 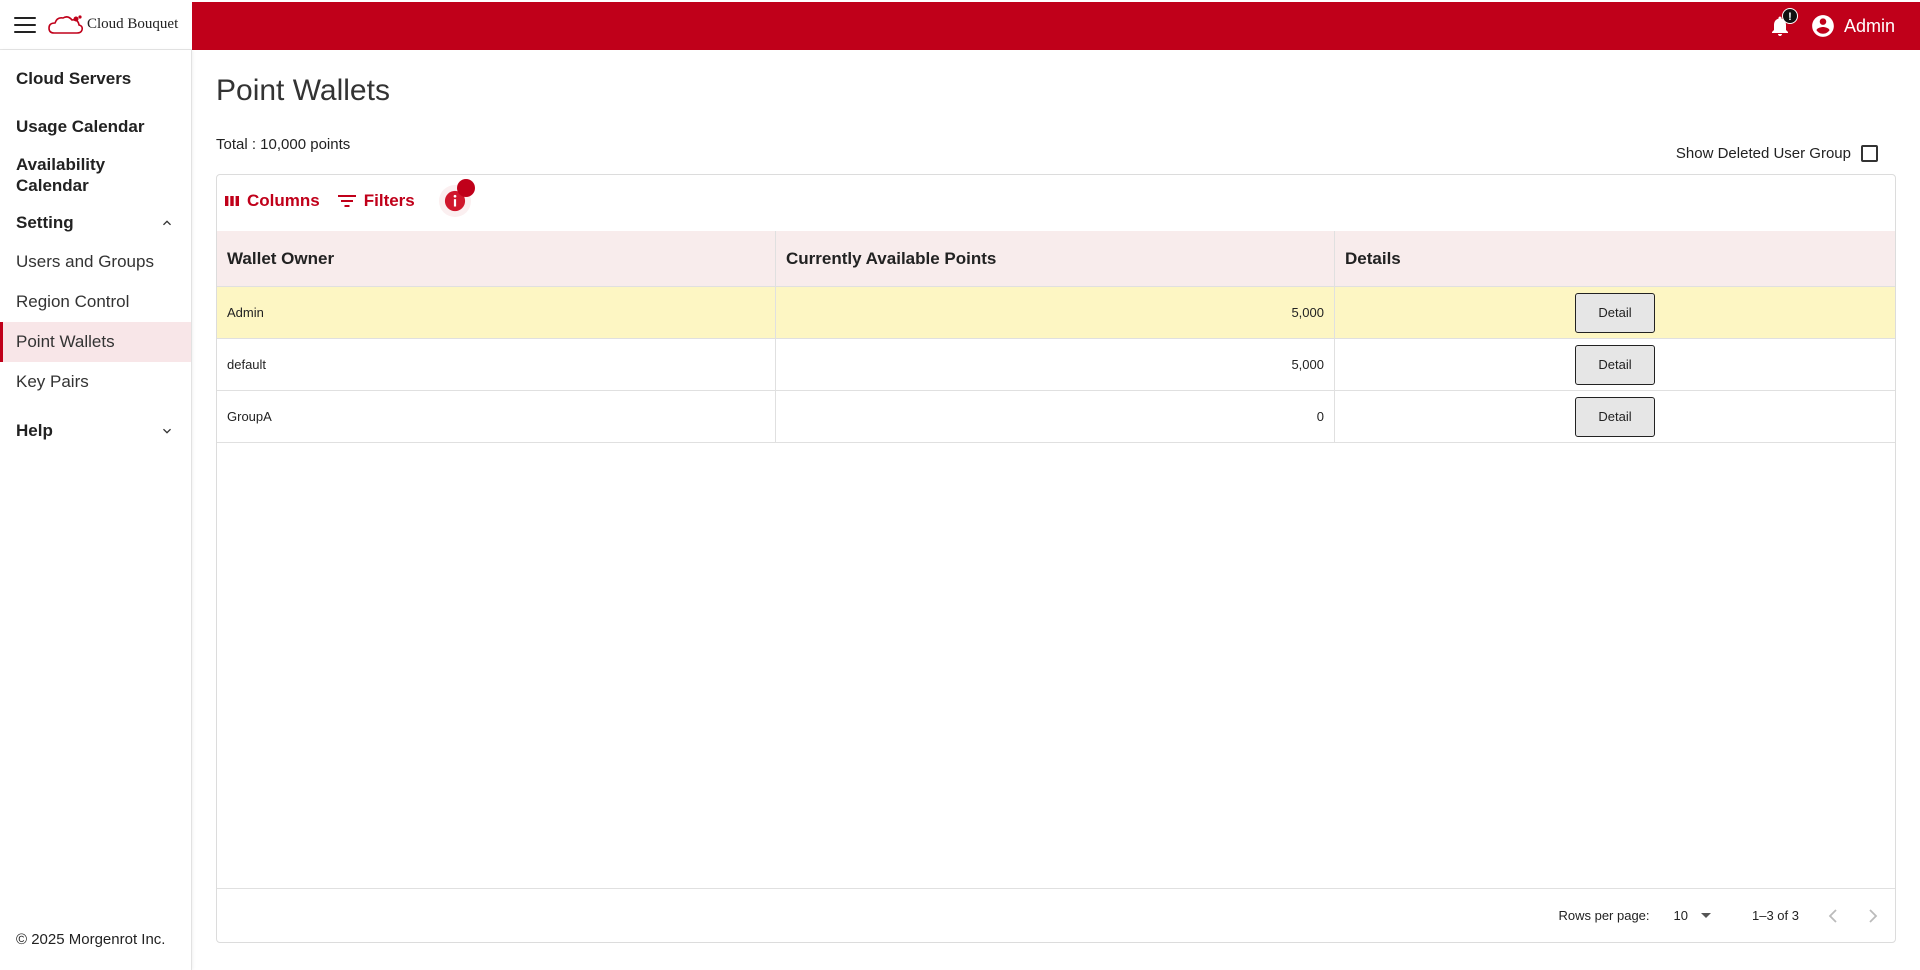 I want to click on notification-badge: !, so click(x=1790, y=16).